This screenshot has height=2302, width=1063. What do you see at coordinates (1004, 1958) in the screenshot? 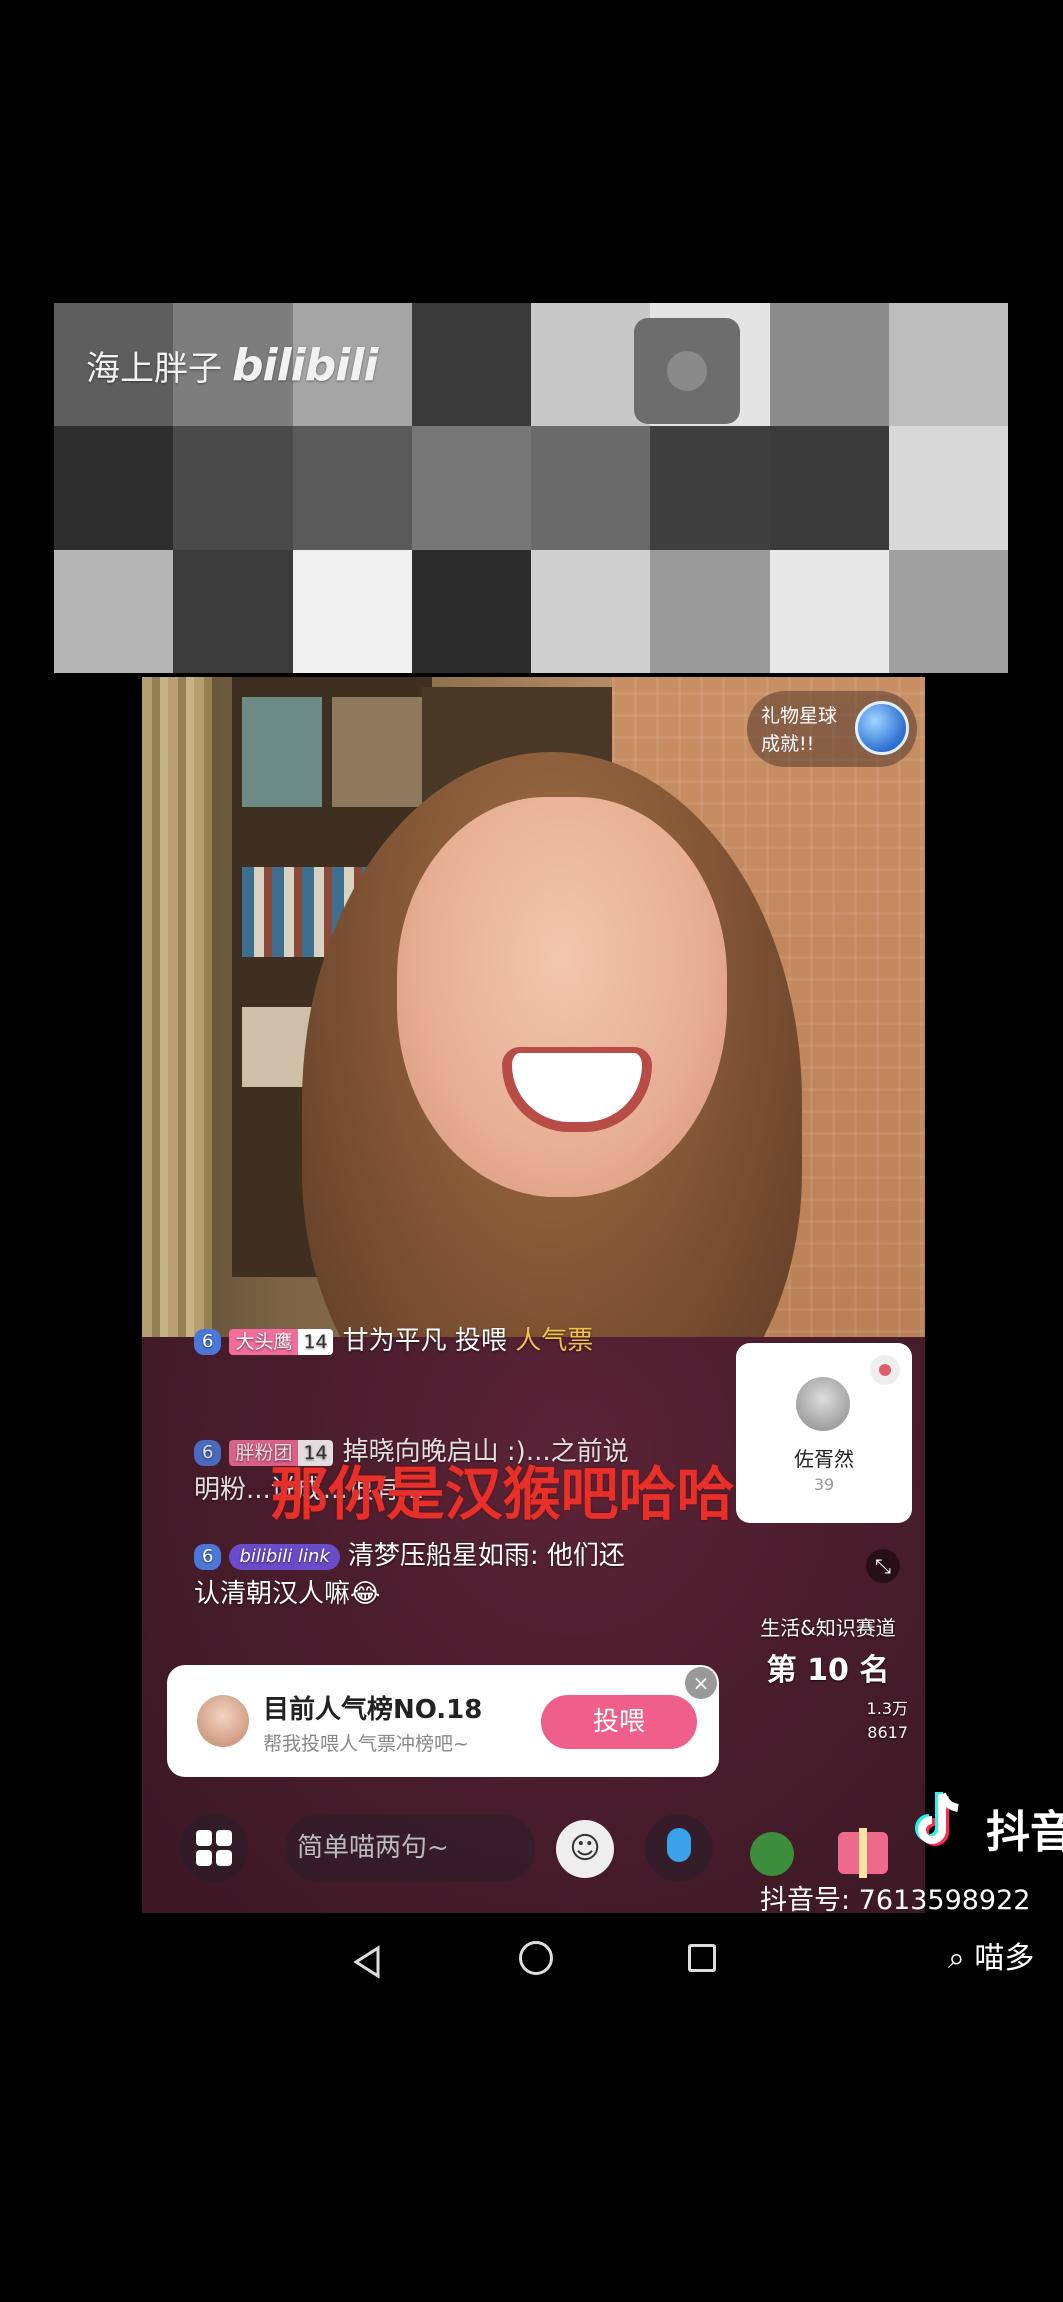
I see `search-keyword: 喵多` at bounding box center [1004, 1958].